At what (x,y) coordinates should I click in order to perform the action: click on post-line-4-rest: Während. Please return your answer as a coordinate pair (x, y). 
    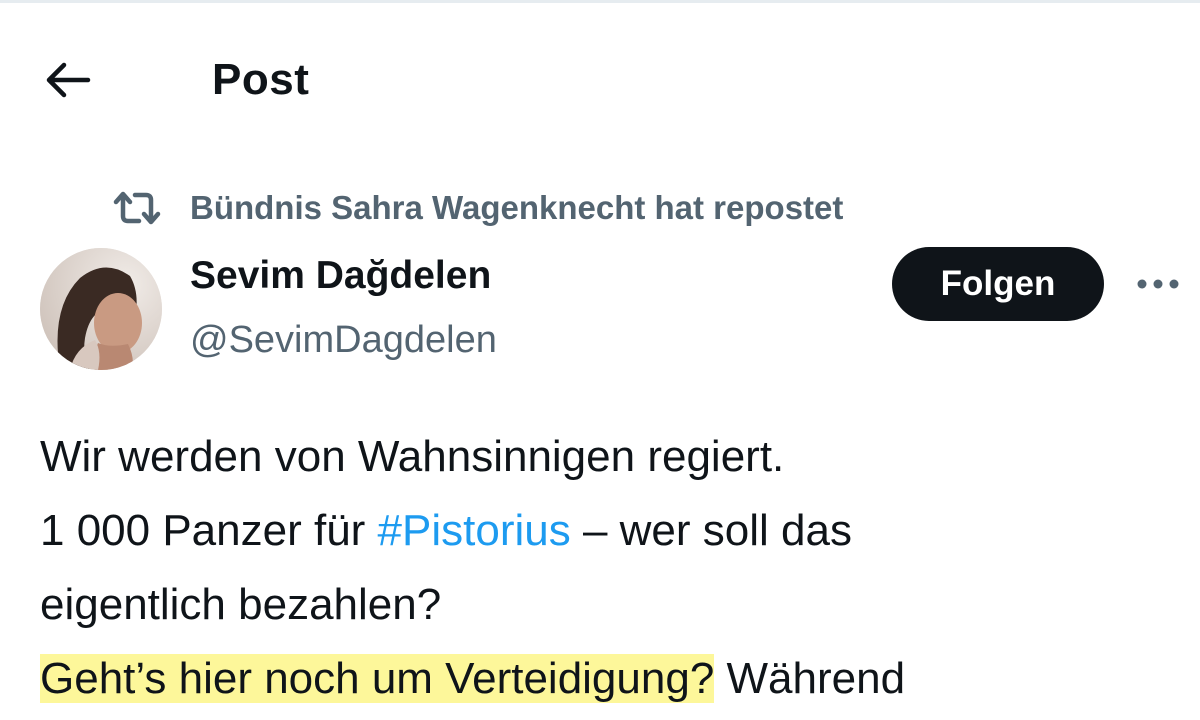
    Looking at the image, I should click on (810, 678).